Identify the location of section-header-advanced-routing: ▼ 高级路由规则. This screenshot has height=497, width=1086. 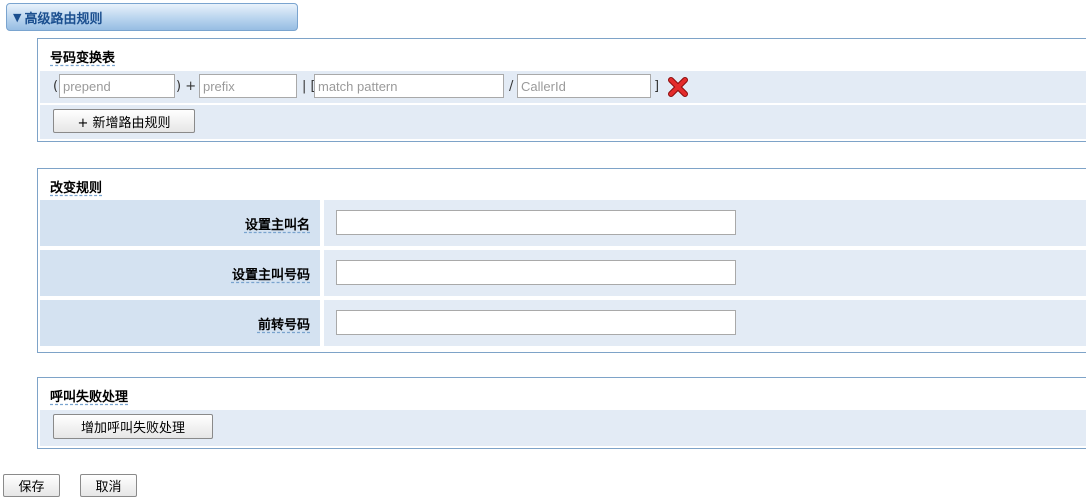
(152, 17).